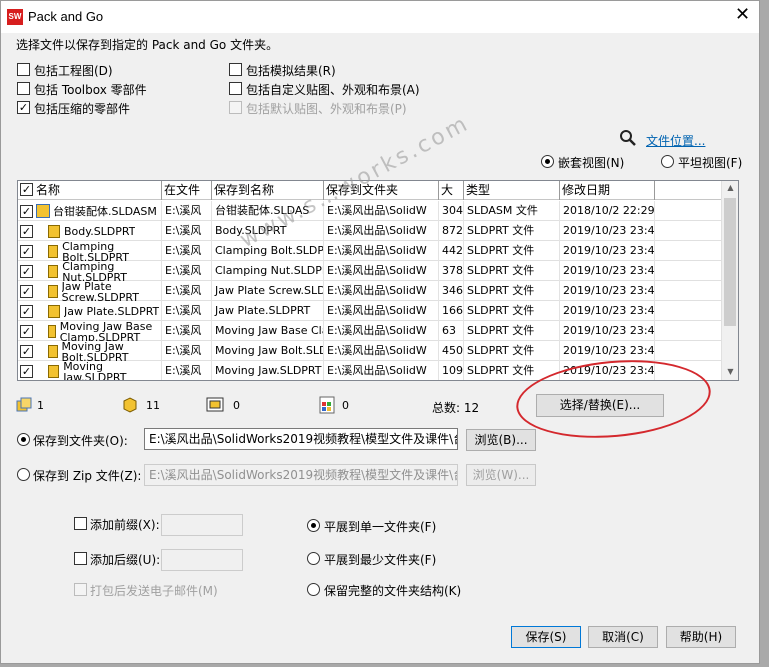  What do you see at coordinates (235, 107) in the screenshot?
I see `include-default-decals-checkbox` at bounding box center [235, 107].